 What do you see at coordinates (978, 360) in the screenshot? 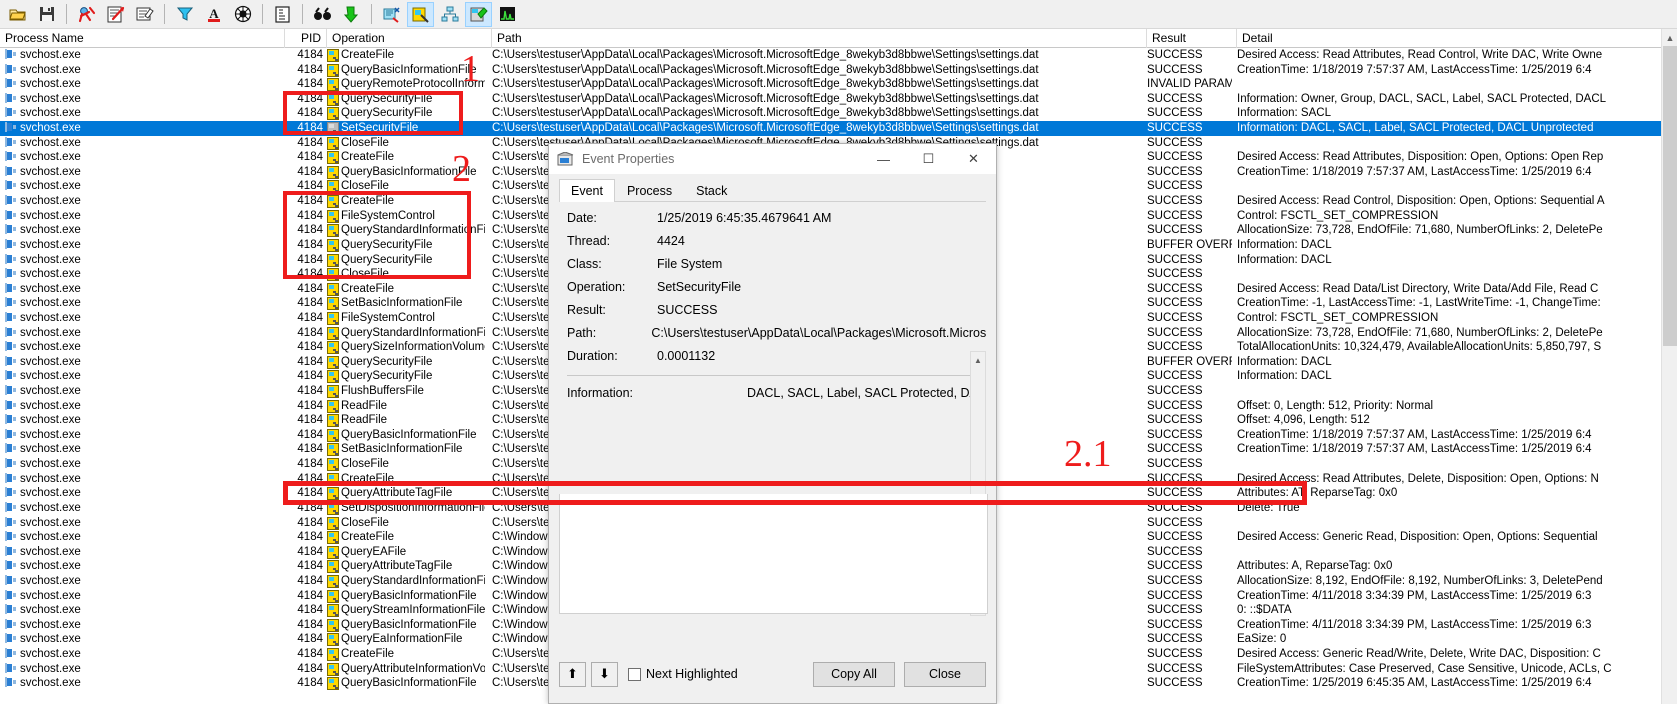
I see `information-scroll-up-arrow: ▲` at bounding box center [978, 360].